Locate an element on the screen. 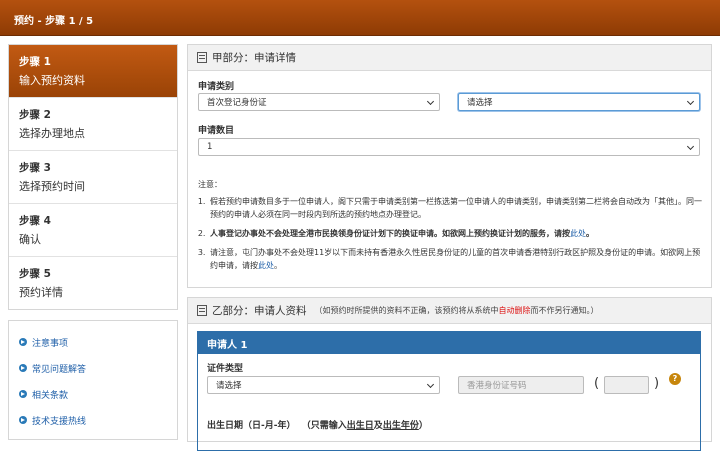 Image resolution: width=720 pixels, height=451 pixels. paren-open: ( is located at coordinates (597, 383).